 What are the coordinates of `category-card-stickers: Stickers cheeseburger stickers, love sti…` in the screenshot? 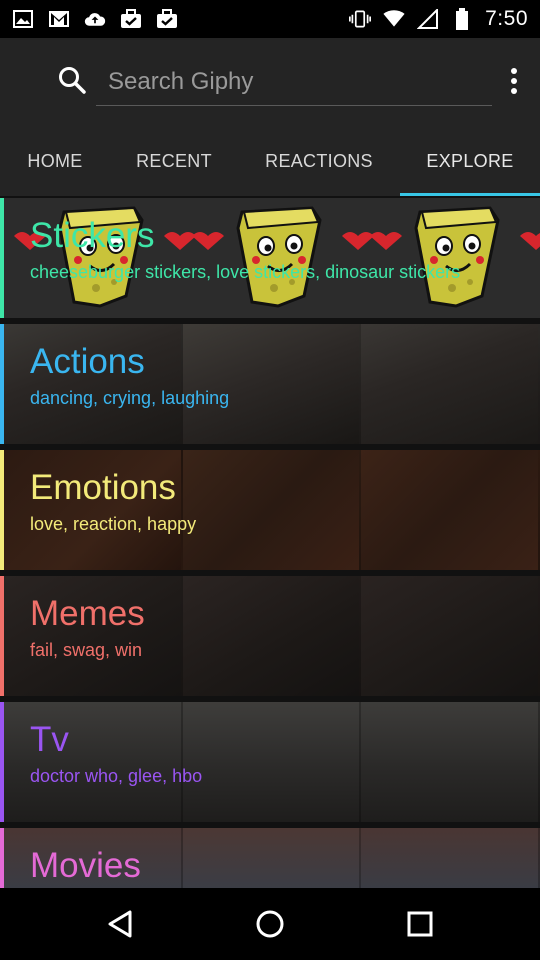 It's located at (270, 258).